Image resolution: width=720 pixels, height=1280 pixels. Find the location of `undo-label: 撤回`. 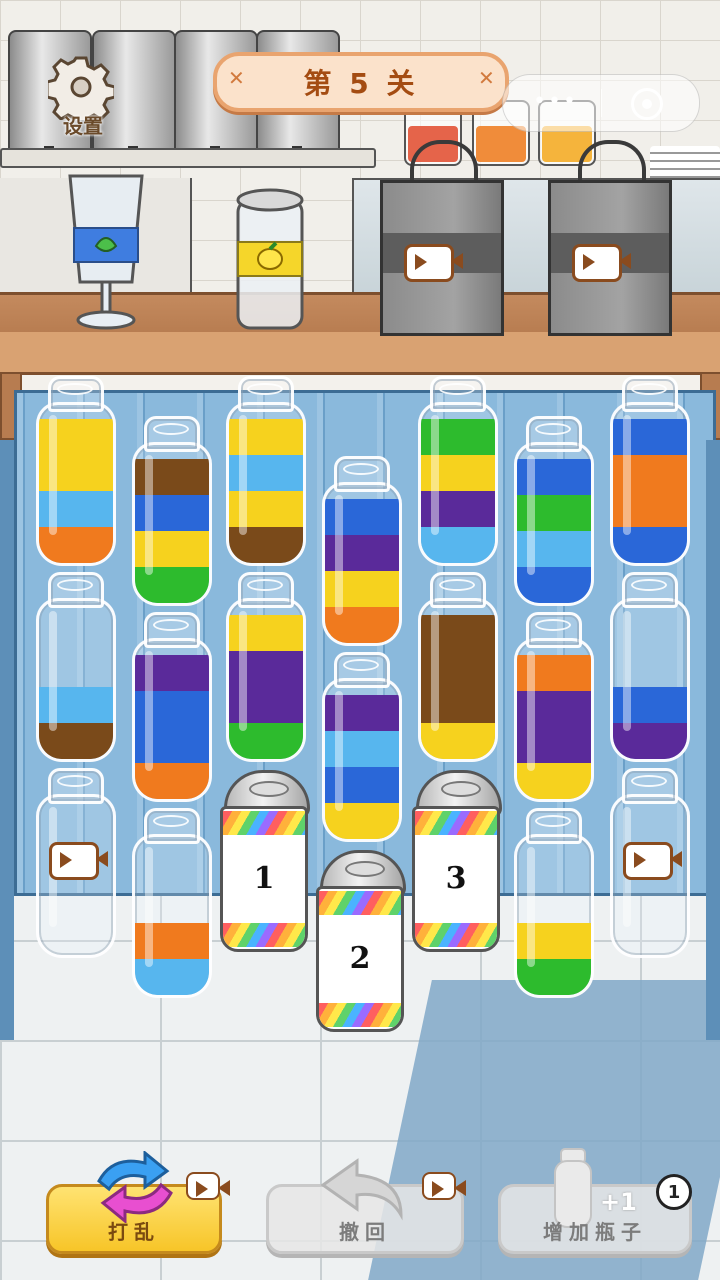

undo-label: 撤回 is located at coordinates (365, 1232).